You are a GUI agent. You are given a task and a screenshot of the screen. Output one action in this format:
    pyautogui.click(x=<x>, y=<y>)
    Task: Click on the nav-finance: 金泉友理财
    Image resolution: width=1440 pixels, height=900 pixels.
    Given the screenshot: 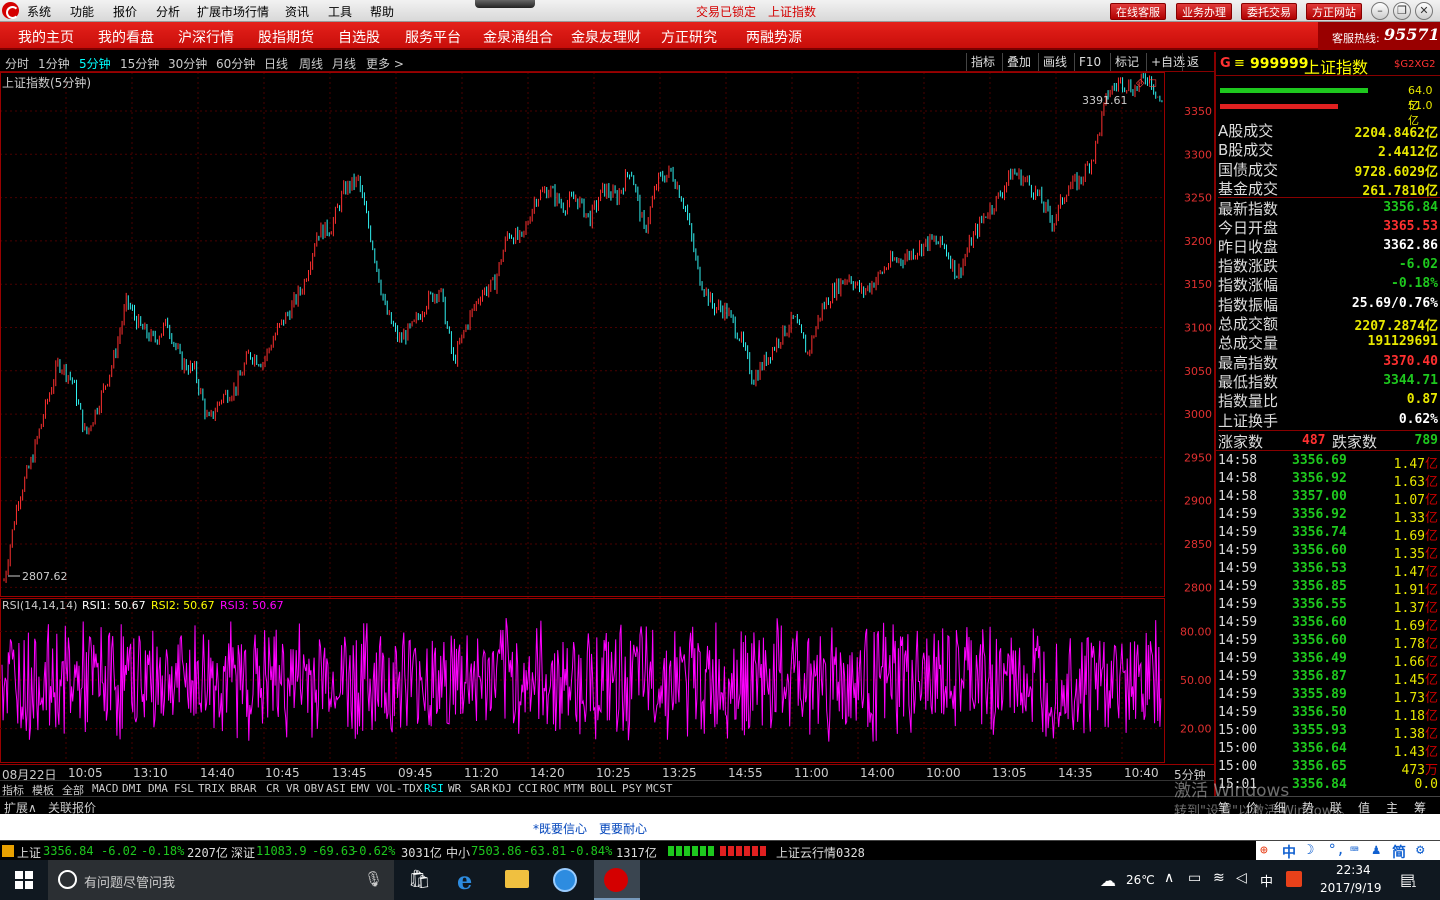 What is the action you would take?
    pyautogui.click(x=606, y=37)
    